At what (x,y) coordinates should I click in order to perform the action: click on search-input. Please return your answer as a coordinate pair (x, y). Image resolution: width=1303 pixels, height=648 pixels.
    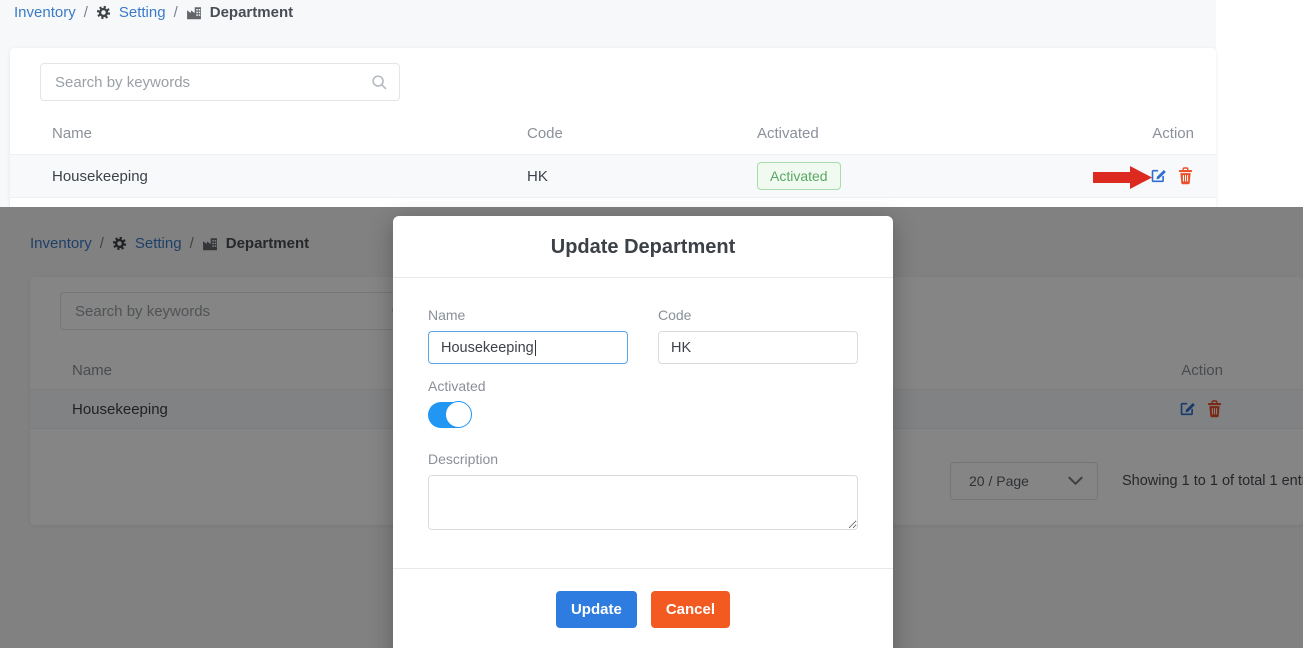
    Looking at the image, I should click on (220, 82).